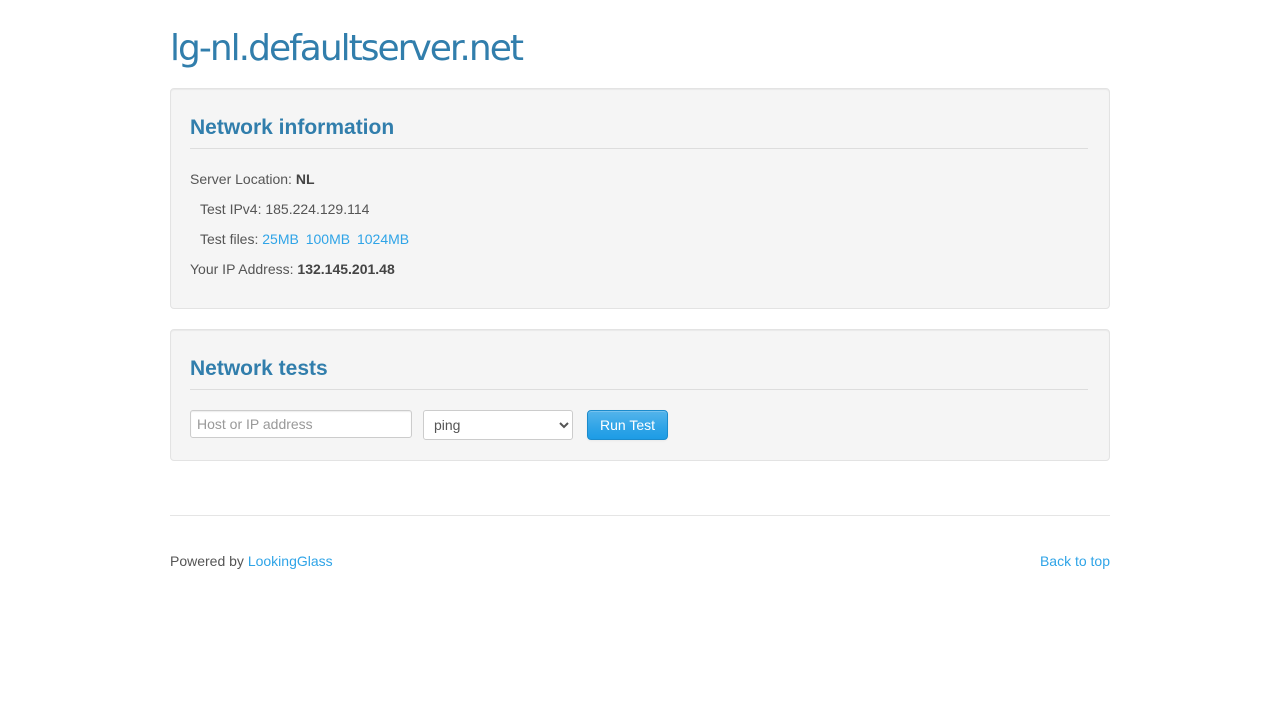 The width and height of the screenshot is (1280, 720). I want to click on footer-back-to-top: Back to top, so click(1075, 561).